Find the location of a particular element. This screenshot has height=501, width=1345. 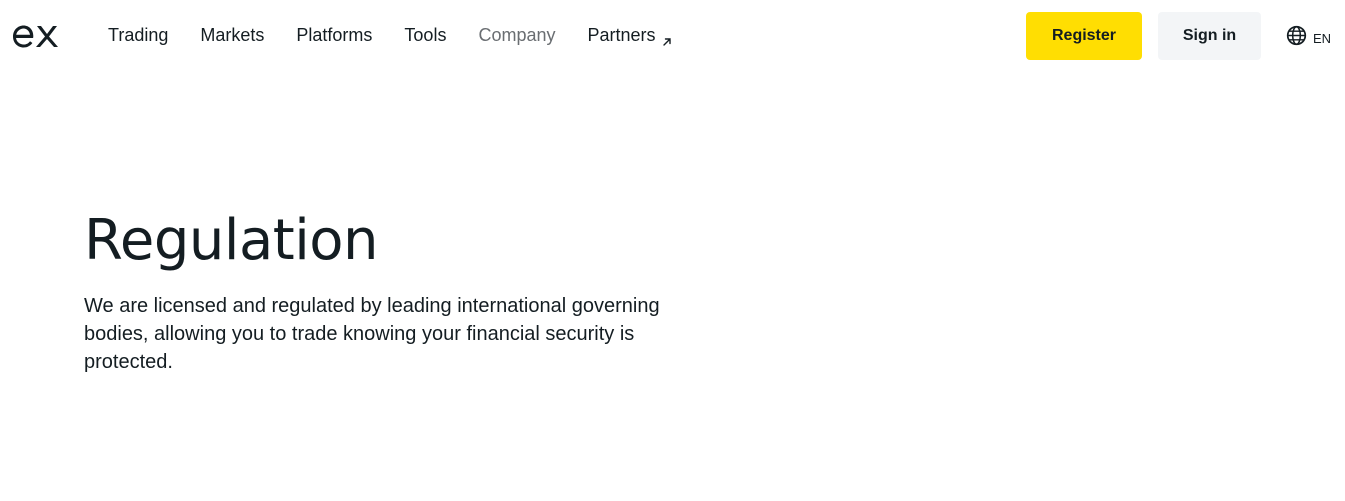

register-button: Register is located at coordinates (1084, 36).